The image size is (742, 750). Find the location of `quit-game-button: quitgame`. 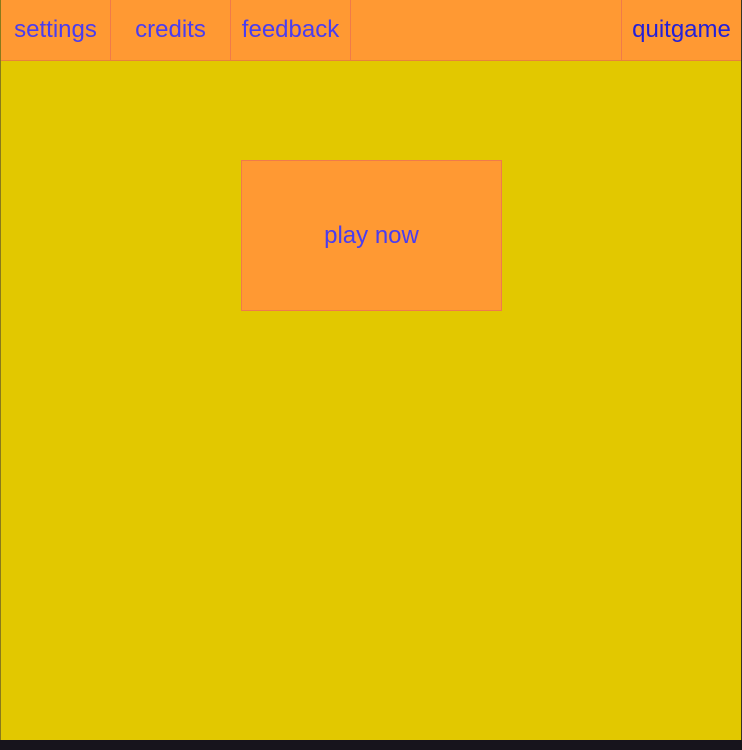

quit-game-button: quitgame is located at coordinates (681, 30).